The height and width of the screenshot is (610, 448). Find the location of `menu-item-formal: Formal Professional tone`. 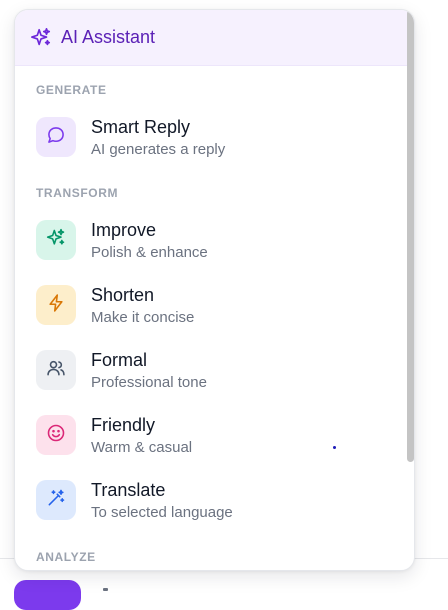

menu-item-formal: Formal Professional tone is located at coordinates (209, 371).